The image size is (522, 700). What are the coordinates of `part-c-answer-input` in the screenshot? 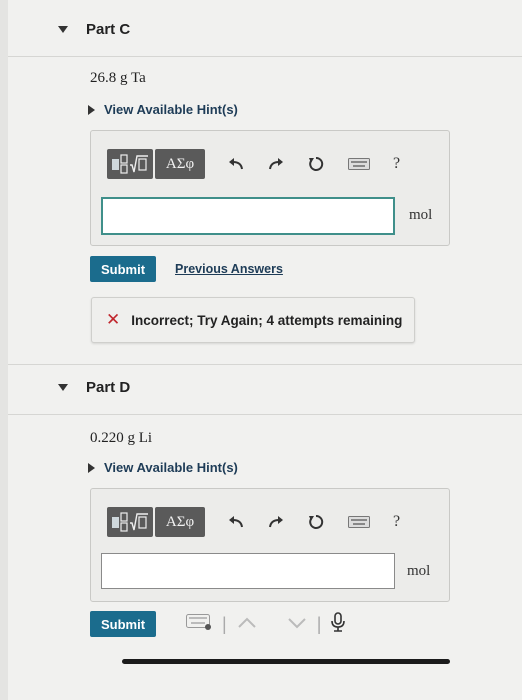 It's located at (248, 216).